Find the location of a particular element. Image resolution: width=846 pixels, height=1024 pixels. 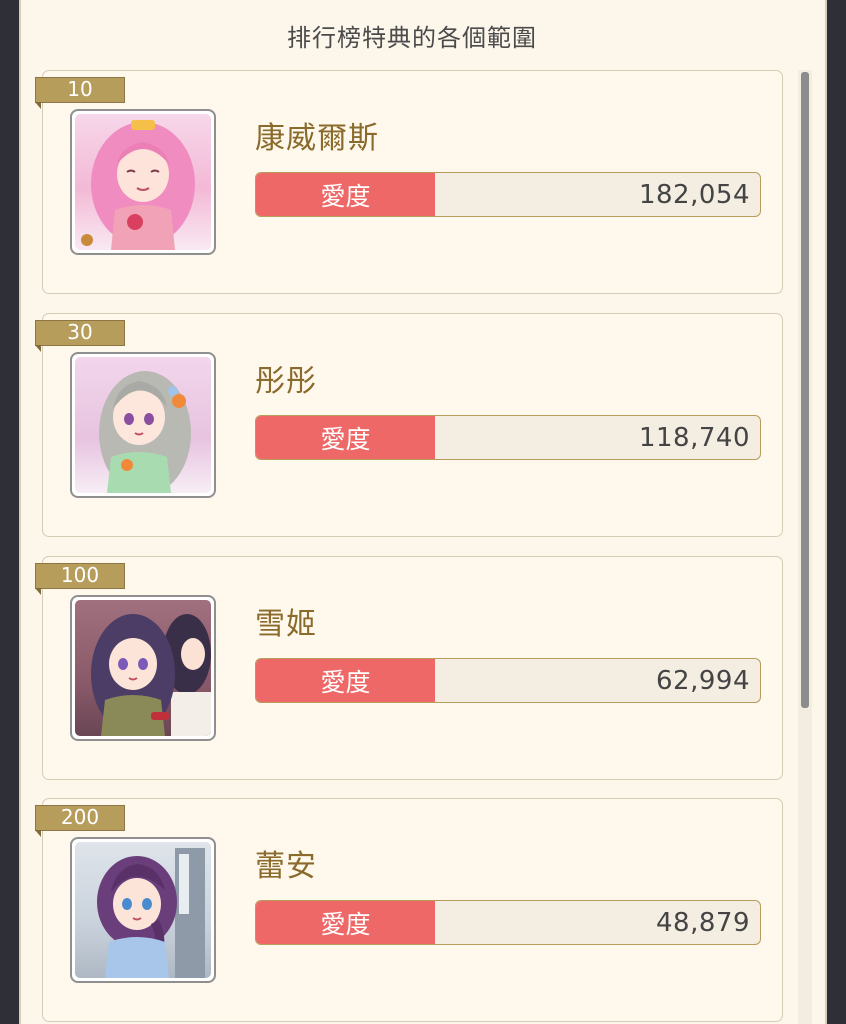

affection-stat-bar: 愛度 48,879 is located at coordinates (508, 922).